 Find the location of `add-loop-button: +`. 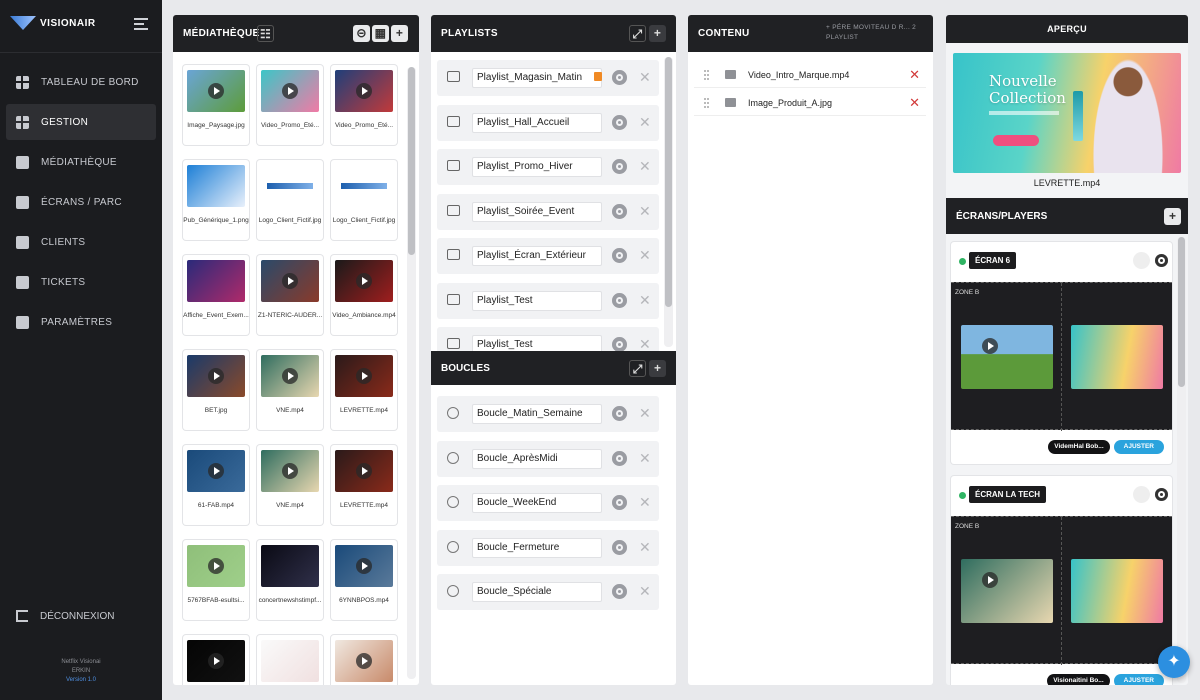

add-loop-button: + is located at coordinates (657, 368).